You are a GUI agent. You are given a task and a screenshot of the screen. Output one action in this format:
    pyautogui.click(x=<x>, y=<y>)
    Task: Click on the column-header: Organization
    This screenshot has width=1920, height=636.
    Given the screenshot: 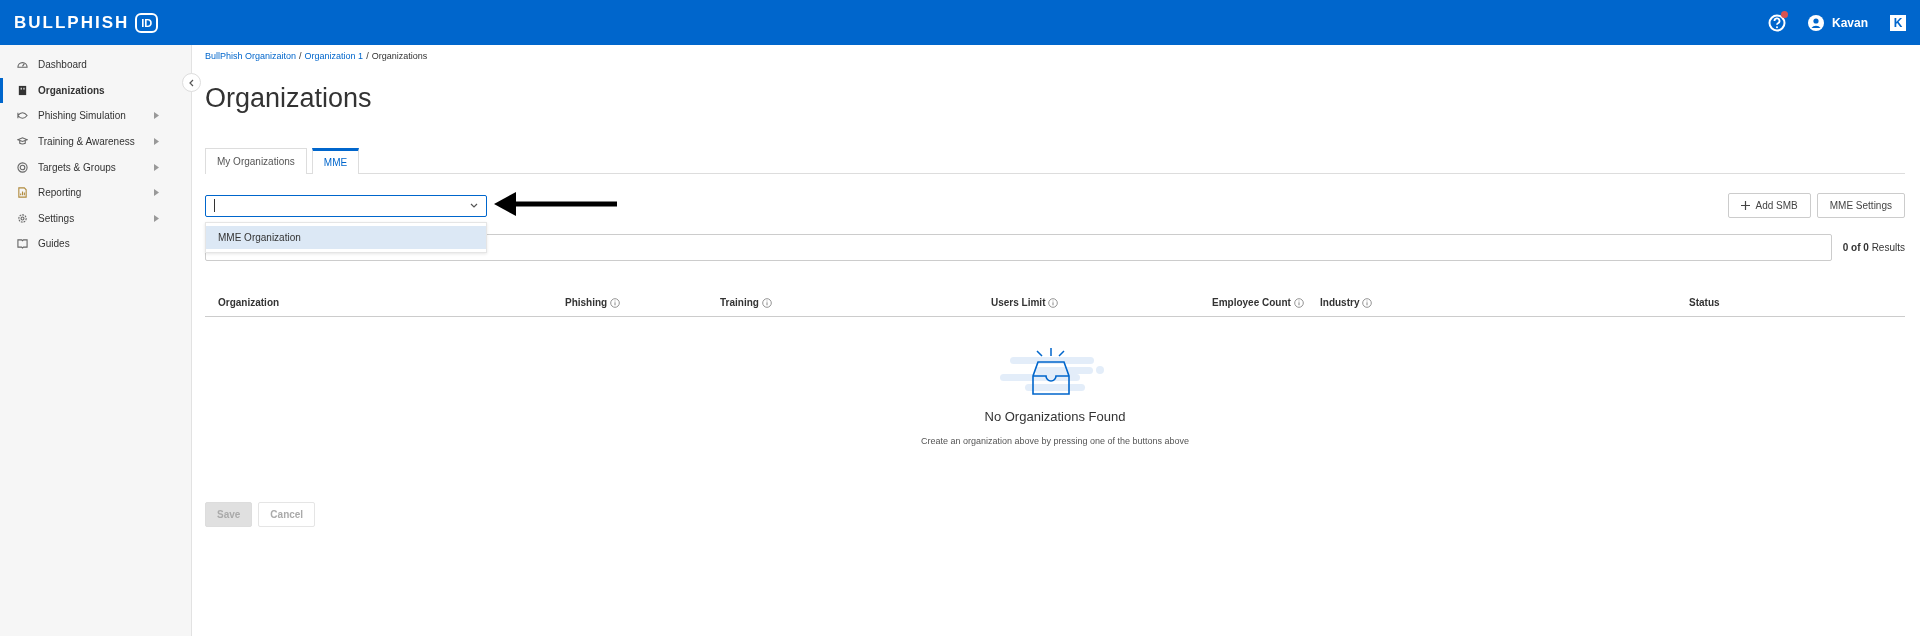 What is the action you would take?
    pyautogui.click(x=391, y=302)
    